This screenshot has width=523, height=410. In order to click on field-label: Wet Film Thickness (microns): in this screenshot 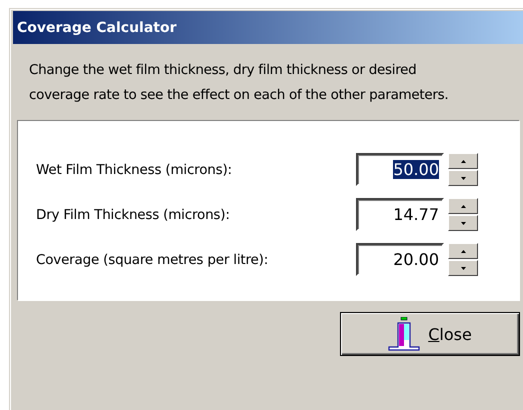, I will do `click(134, 170)`.